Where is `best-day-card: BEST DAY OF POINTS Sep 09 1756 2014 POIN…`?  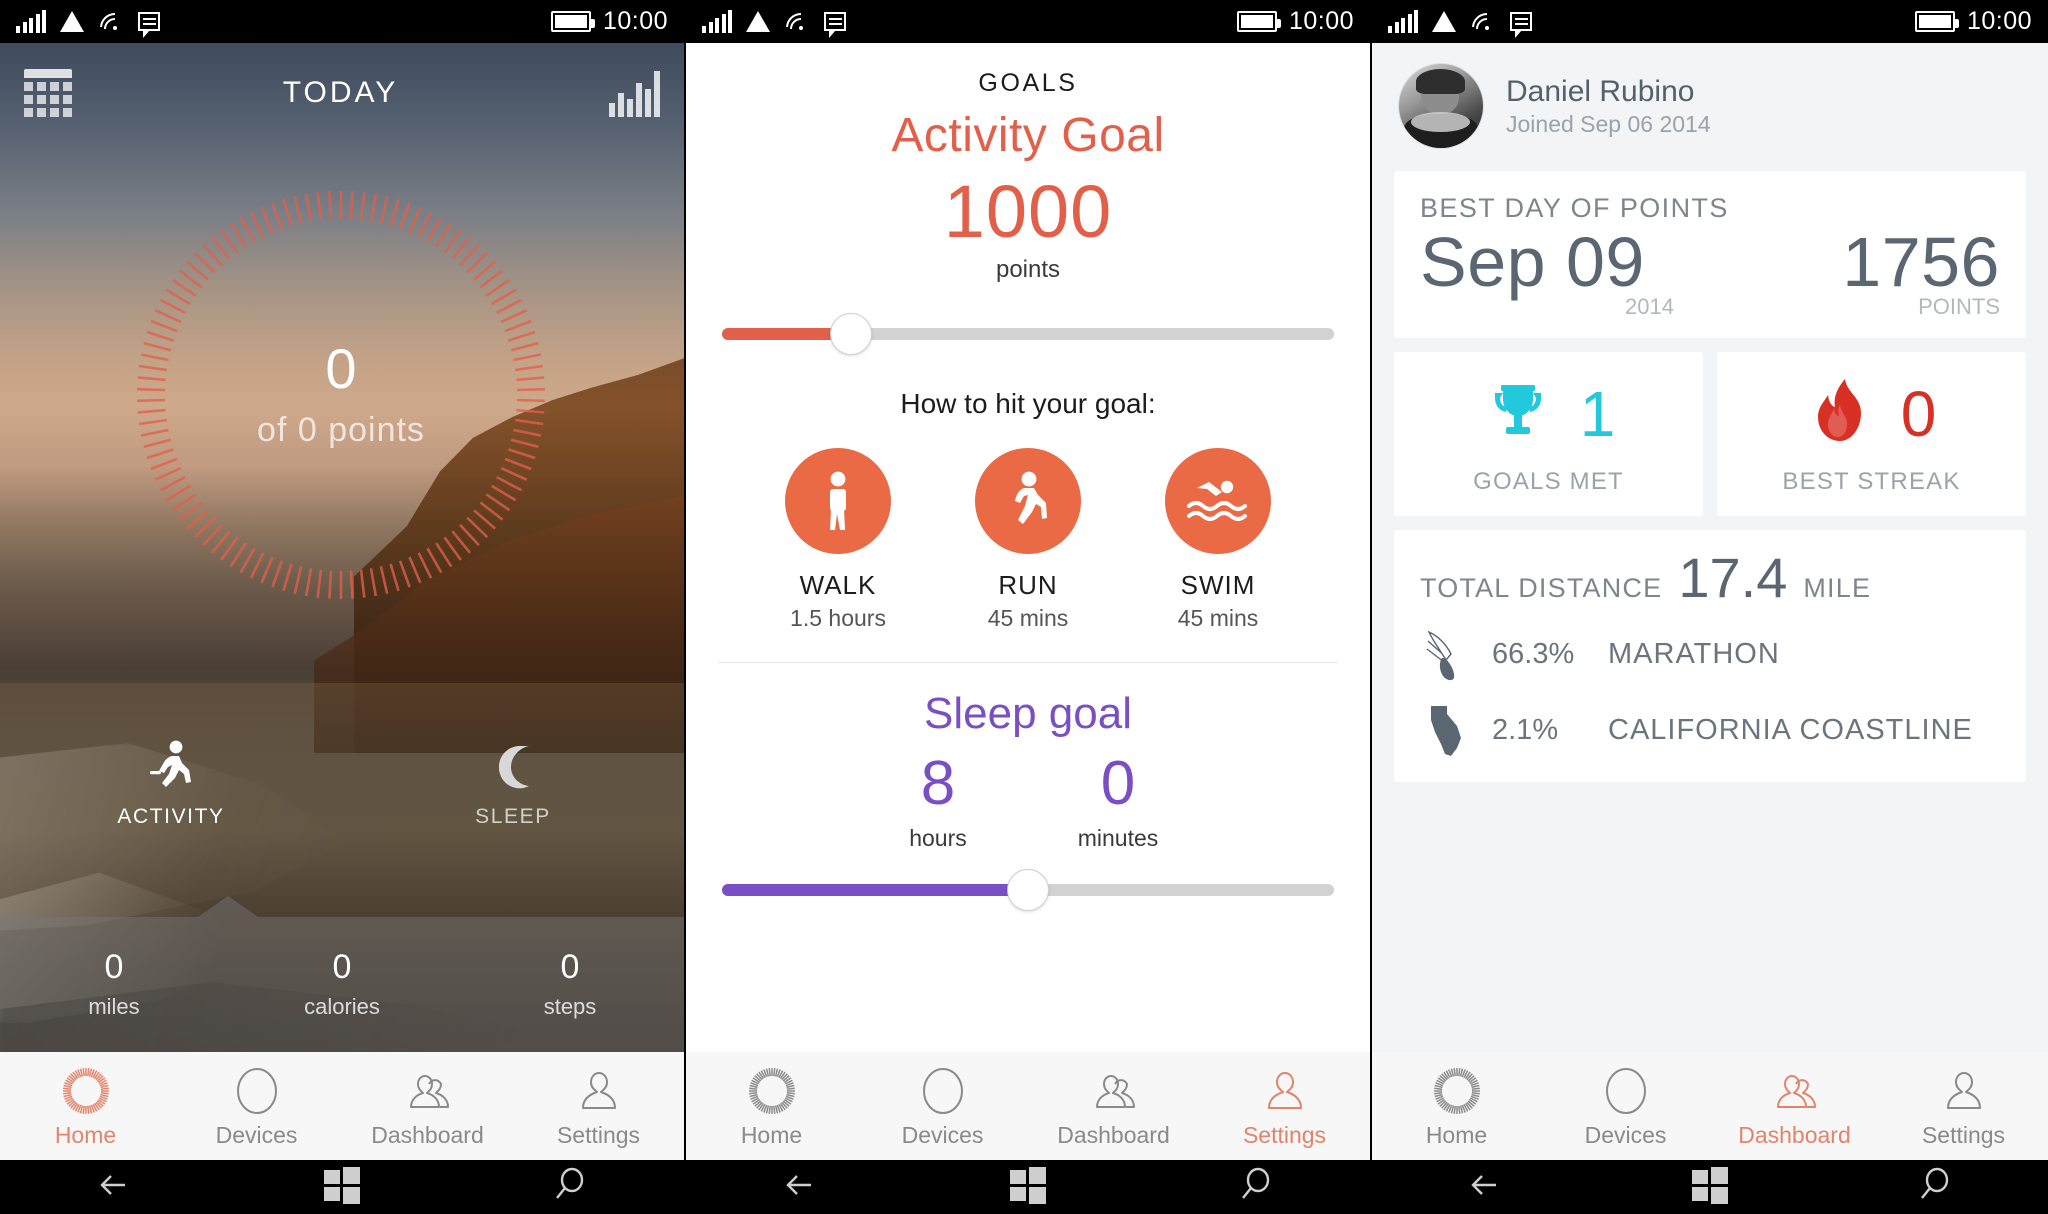 best-day-card: BEST DAY OF POINTS Sep 09 1756 2014 POIN… is located at coordinates (1710, 254).